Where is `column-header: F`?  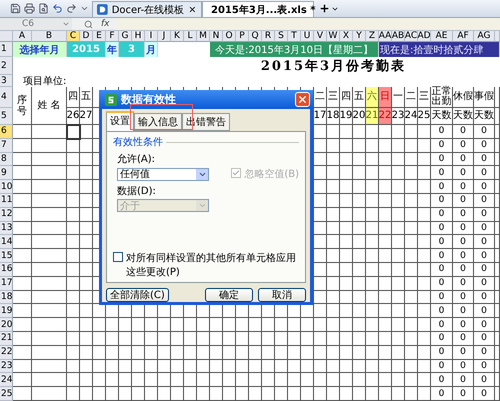
column-header: F is located at coordinates (112, 36).